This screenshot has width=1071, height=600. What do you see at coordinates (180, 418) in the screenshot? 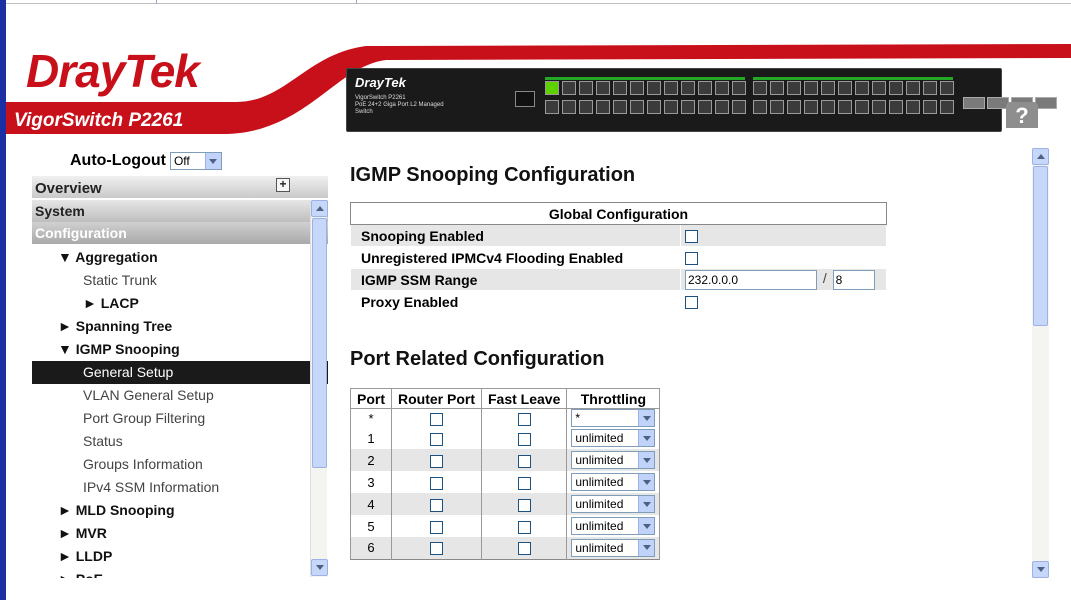
I see `sidebar-item: Port Group Filtering` at bounding box center [180, 418].